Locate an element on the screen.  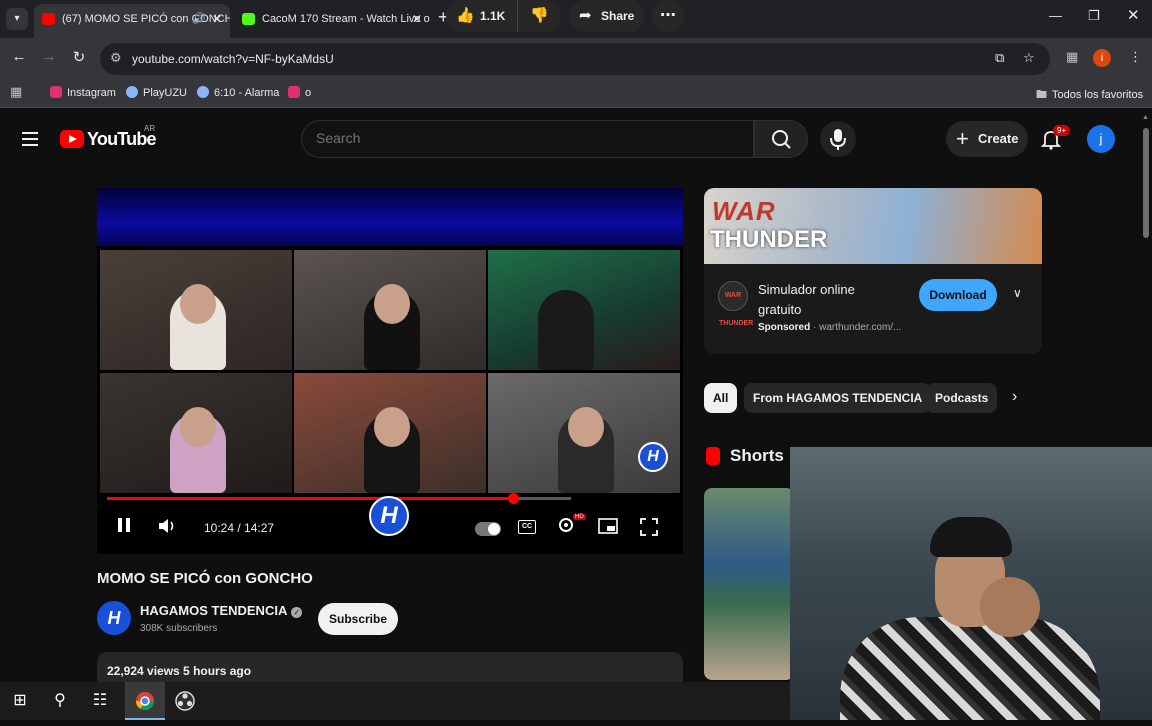
shorts-heading: Shorts is located at coordinates (757, 455).